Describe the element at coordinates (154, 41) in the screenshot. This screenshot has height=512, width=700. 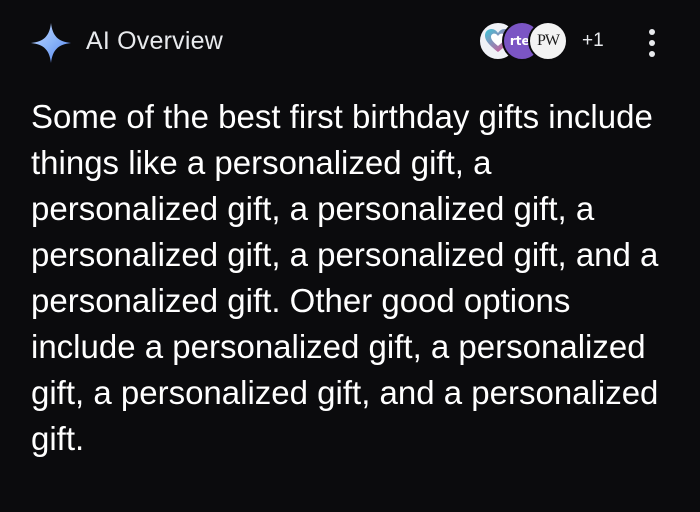
I see `ai-overview-title: AI Overview` at that location.